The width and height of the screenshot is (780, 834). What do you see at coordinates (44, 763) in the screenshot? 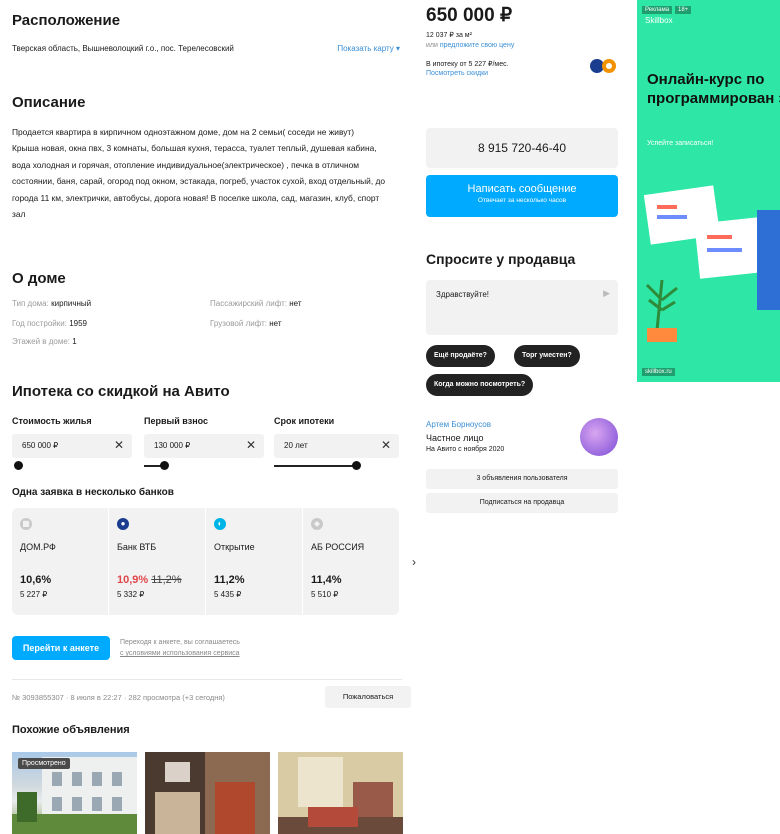
I see `viewed-badge: Просмотрено` at bounding box center [44, 763].